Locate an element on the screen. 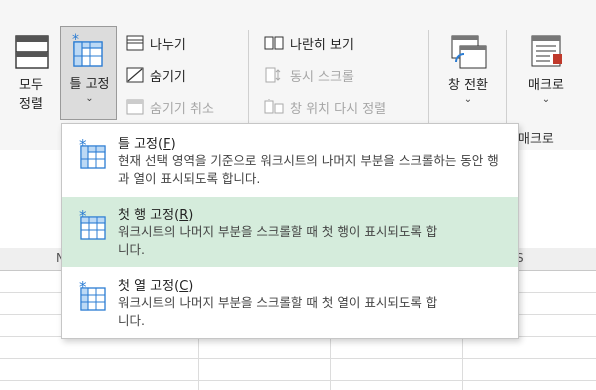  unhide-label: 숨기기 취소 is located at coordinates (182, 109).